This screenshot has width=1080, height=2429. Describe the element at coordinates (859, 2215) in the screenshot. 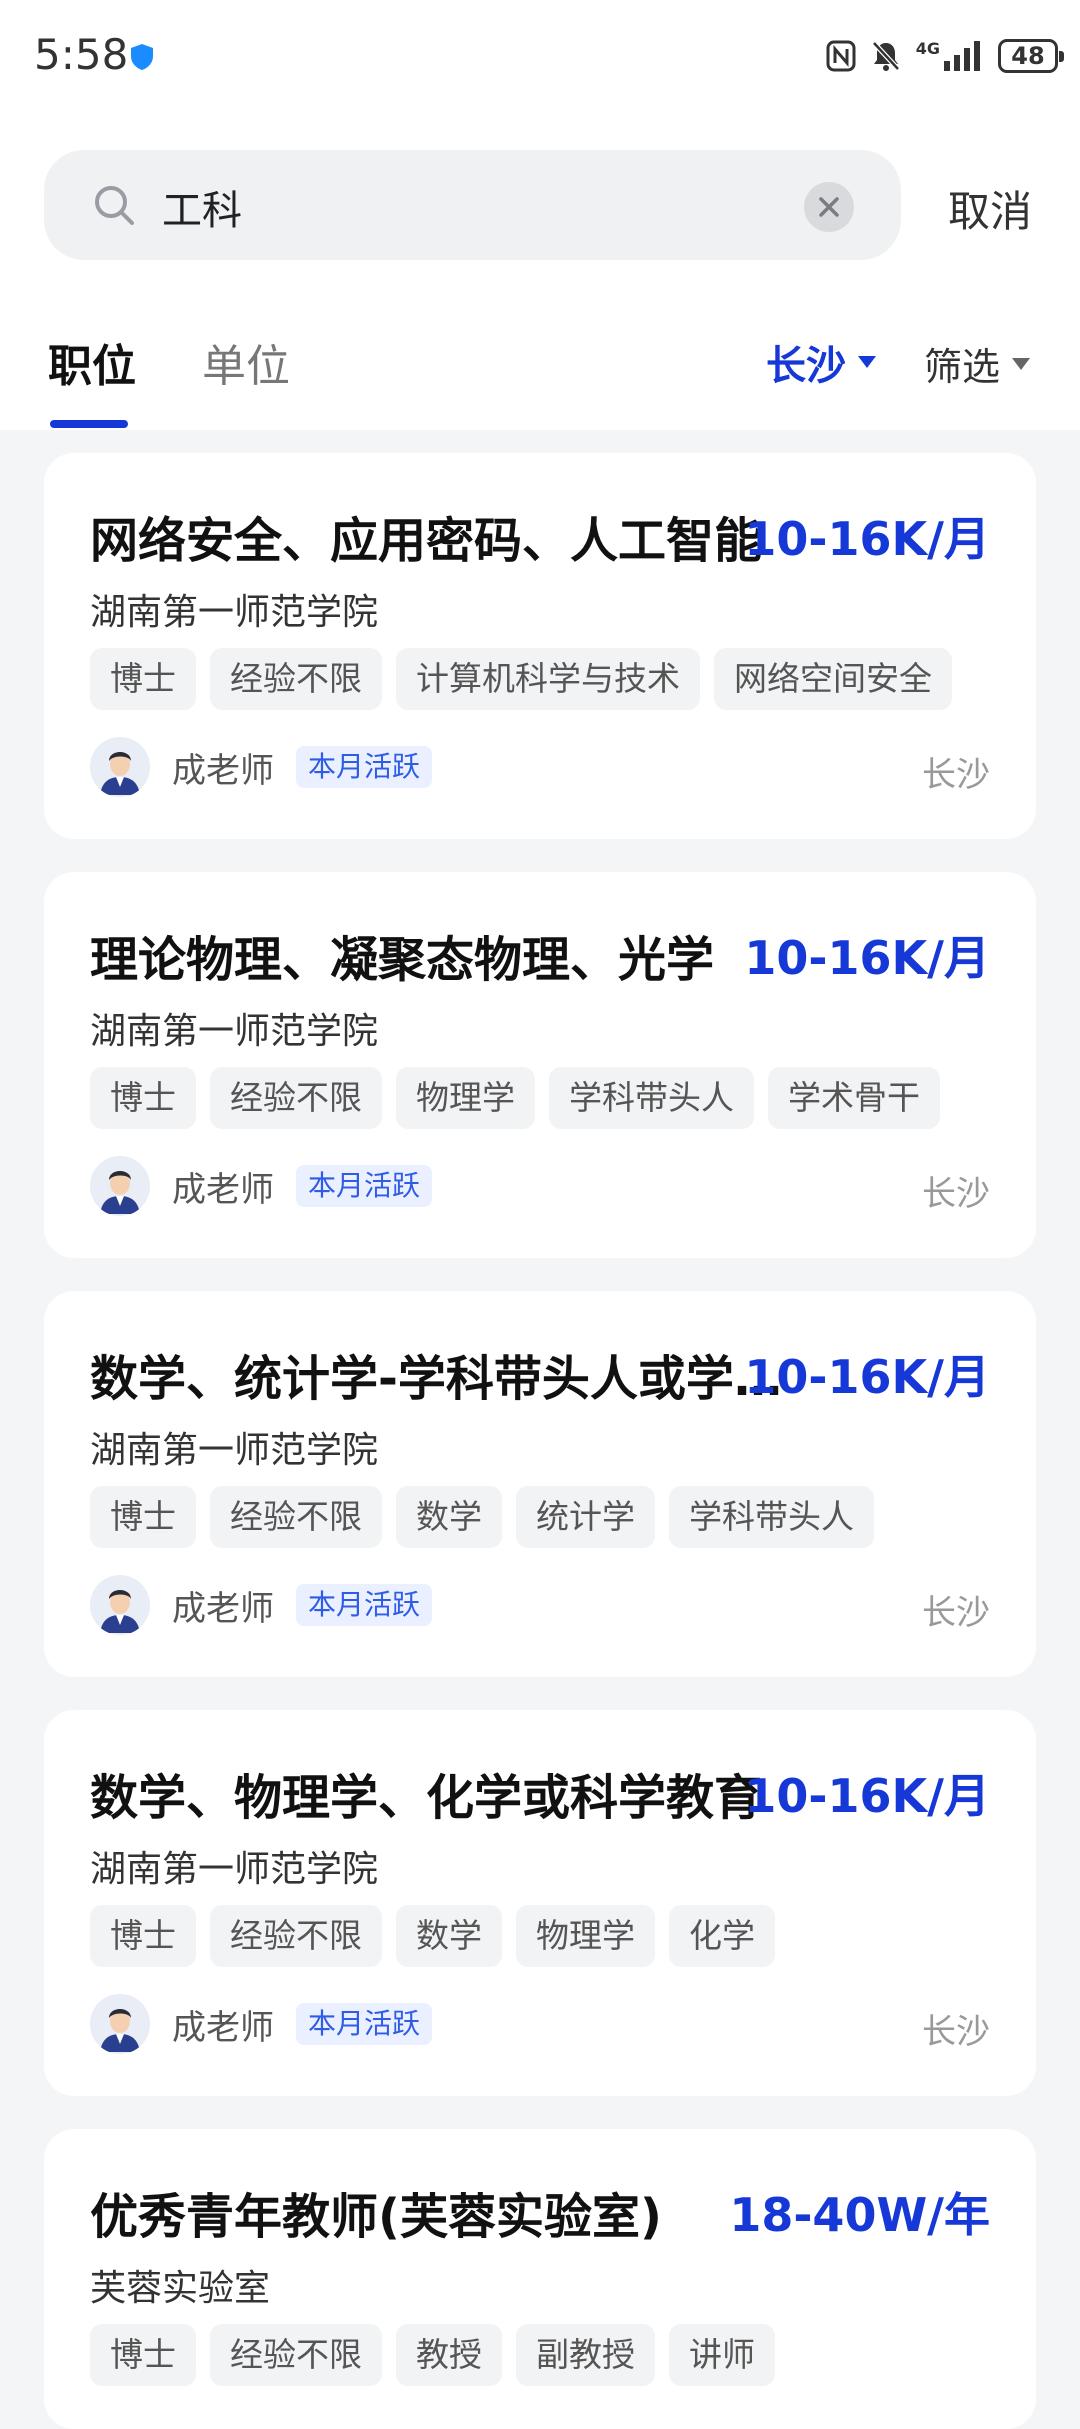

I see `job-salary: 18-40W/年` at that location.